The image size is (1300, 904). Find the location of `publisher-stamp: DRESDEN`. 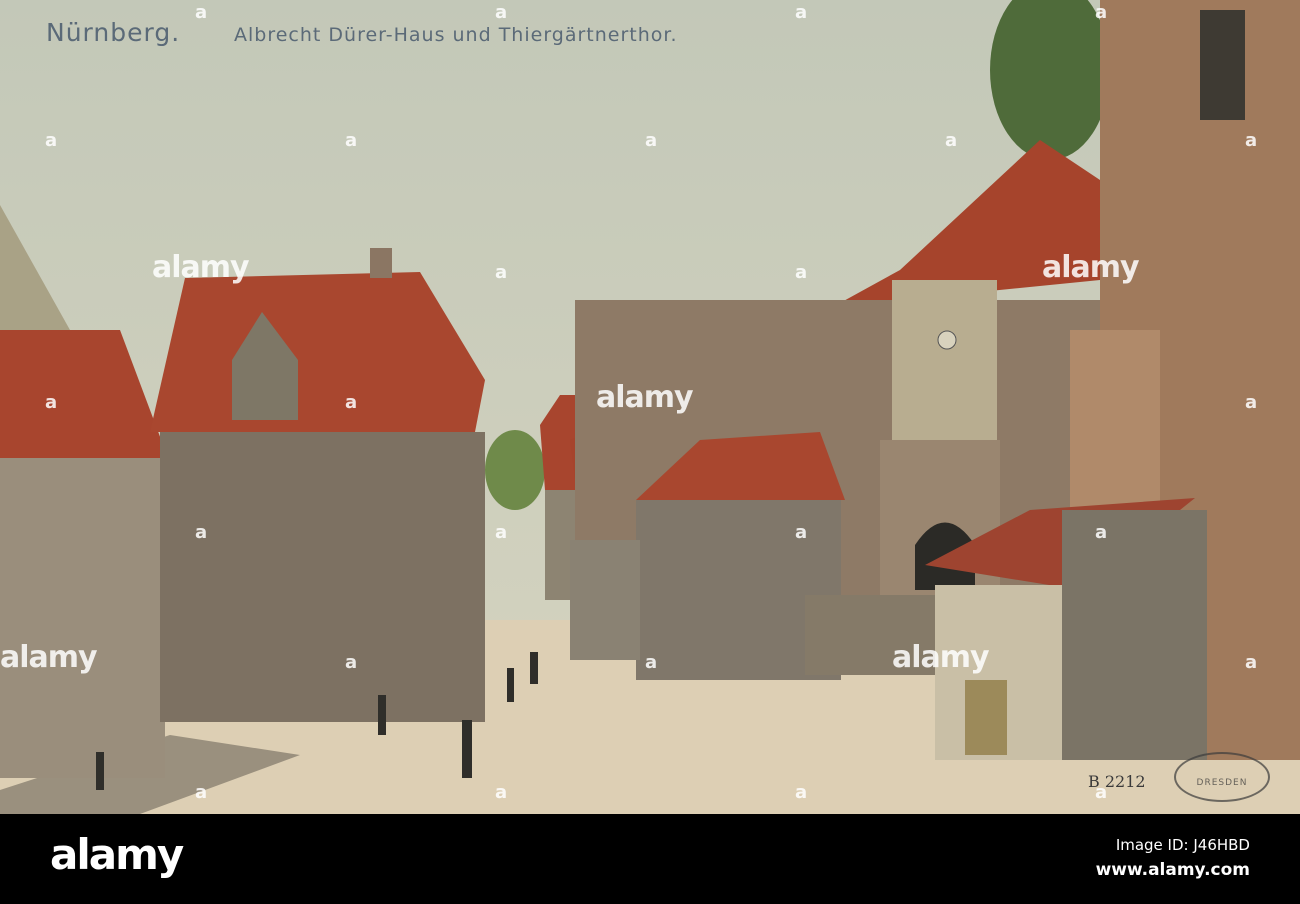

publisher-stamp: DRESDEN is located at coordinates (1222, 777).